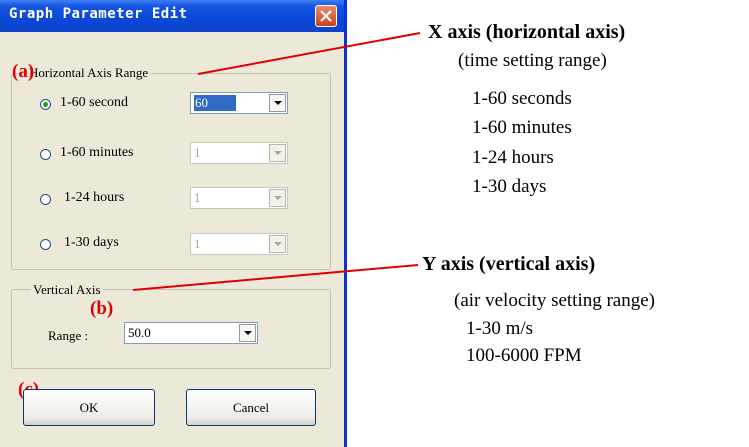 The height and width of the screenshot is (447, 749). I want to click on x-axis-line-5: 1-30 days, so click(509, 186).